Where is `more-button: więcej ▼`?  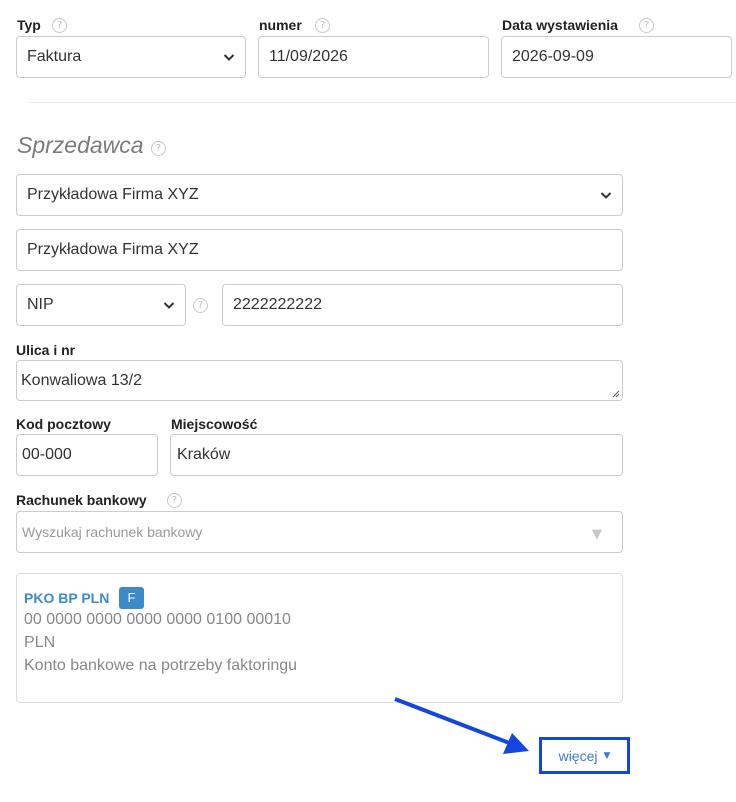 more-button: więcej ▼ is located at coordinates (584, 755).